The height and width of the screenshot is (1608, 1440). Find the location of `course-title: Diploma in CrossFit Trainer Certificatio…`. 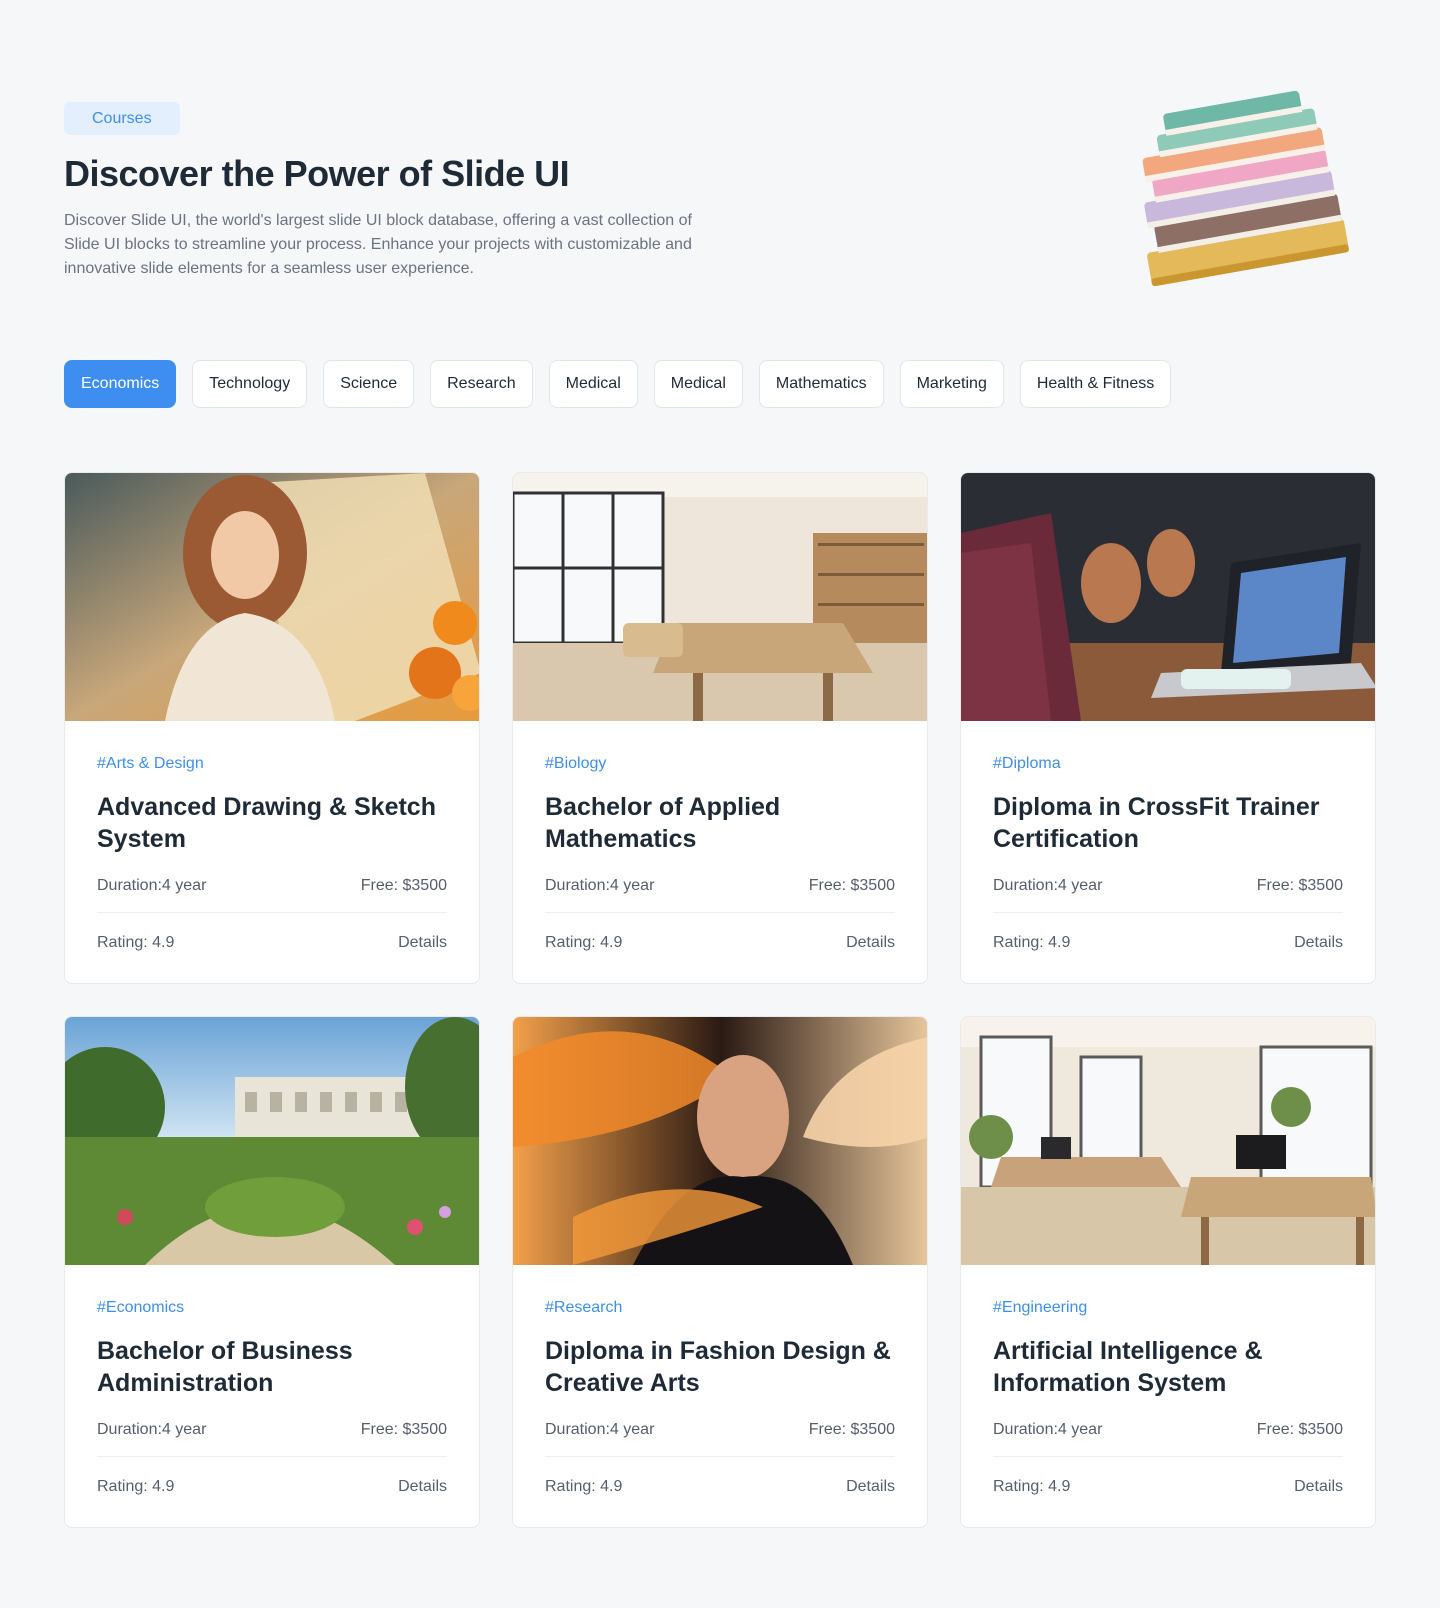

course-title: Diploma in CrossFit Trainer Certificatio… is located at coordinates (1168, 823).